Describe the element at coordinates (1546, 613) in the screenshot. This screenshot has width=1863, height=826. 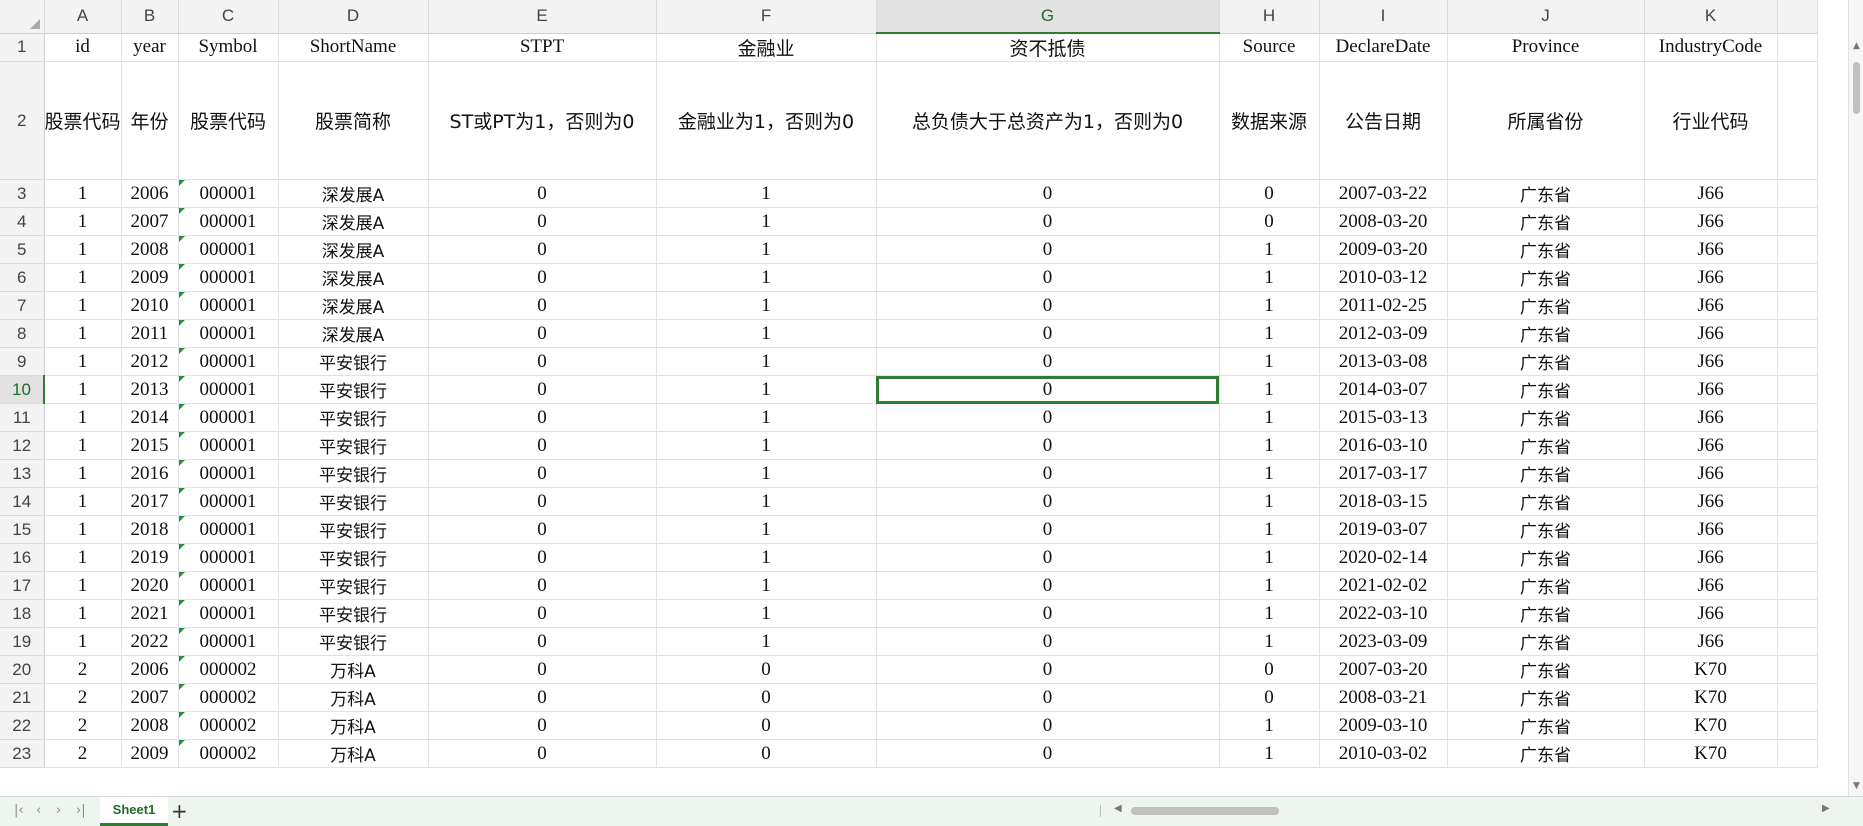
I see `cell-j18: 广东省` at that location.